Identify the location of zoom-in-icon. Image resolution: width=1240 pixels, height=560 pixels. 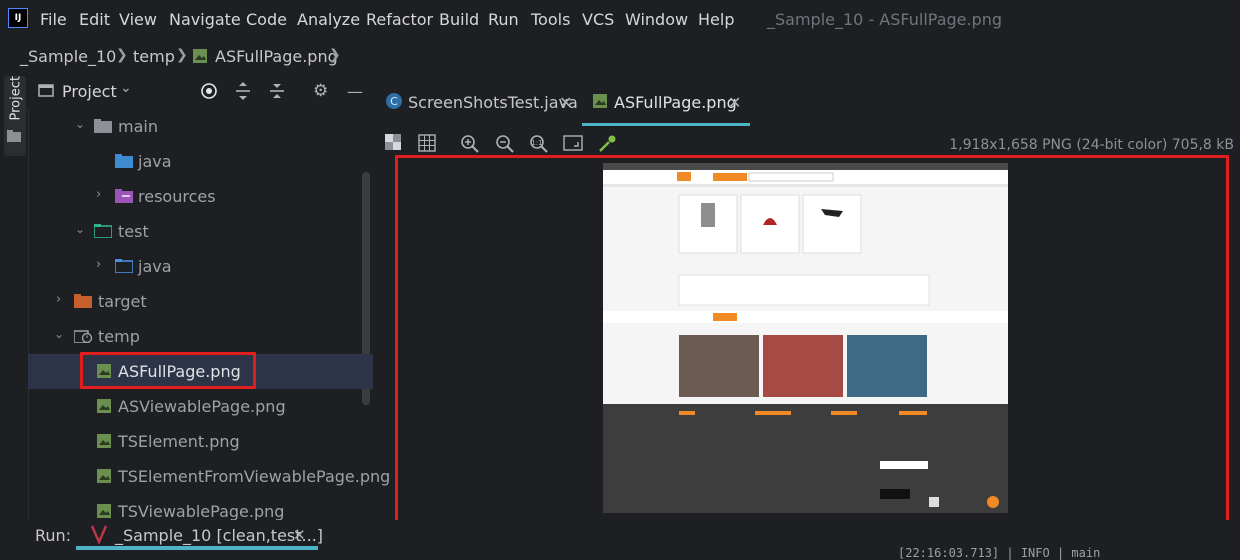
(470, 144).